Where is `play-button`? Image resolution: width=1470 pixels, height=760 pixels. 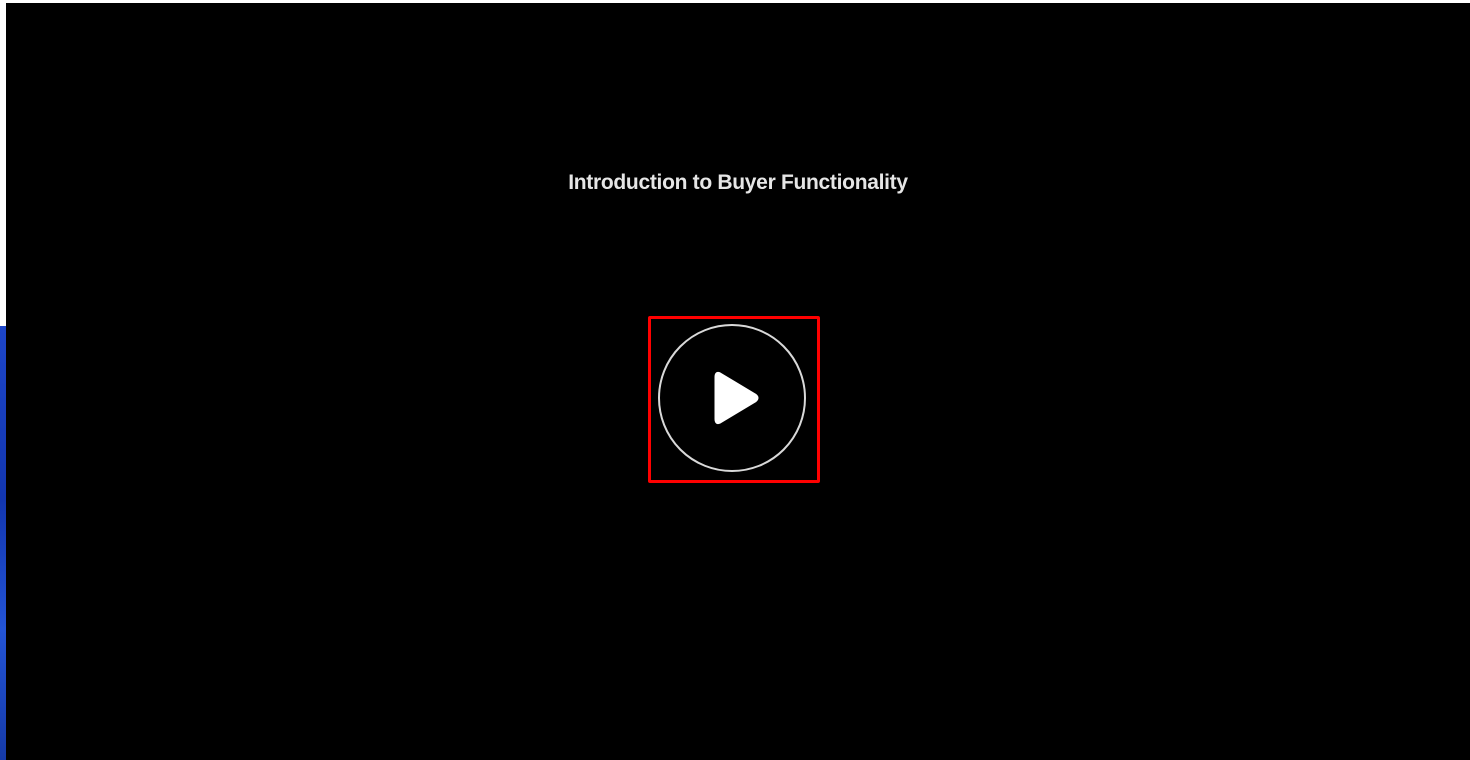 play-button is located at coordinates (732, 398).